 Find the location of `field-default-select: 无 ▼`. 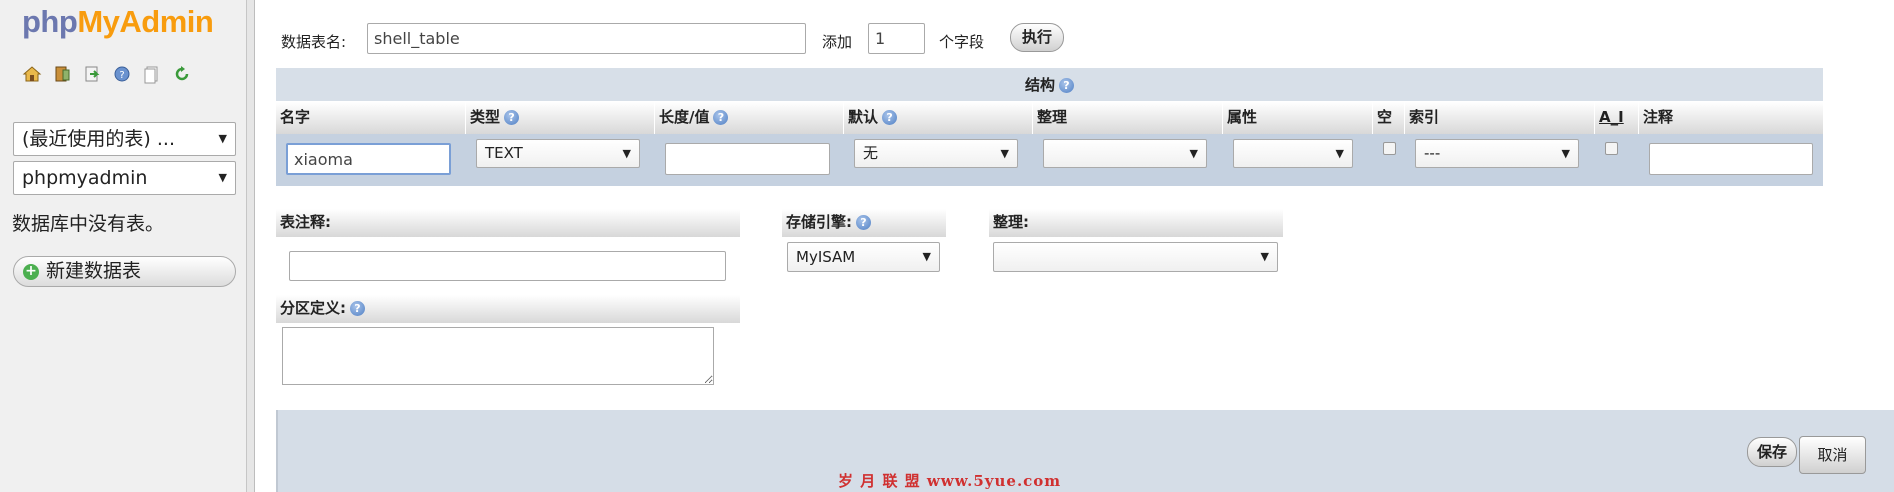

field-default-select: 无 ▼ is located at coordinates (936, 153).